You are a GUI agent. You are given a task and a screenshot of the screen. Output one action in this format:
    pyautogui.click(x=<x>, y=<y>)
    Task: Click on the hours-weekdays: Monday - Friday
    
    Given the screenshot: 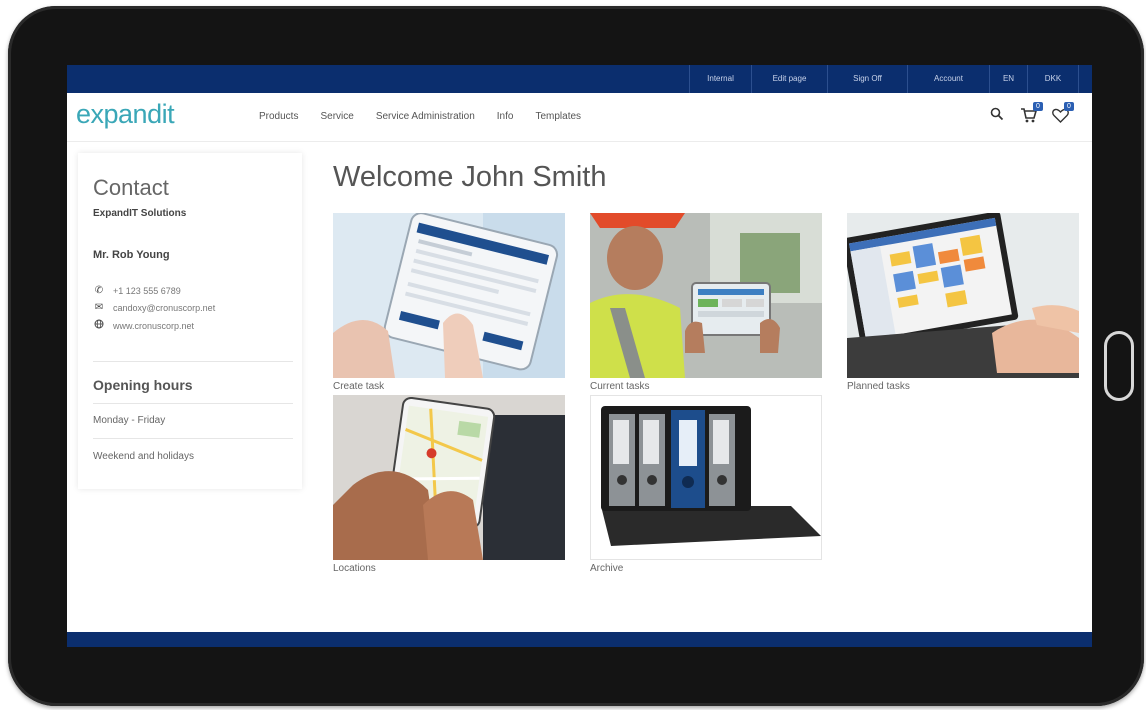 What is the action you would take?
    pyautogui.click(x=129, y=420)
    